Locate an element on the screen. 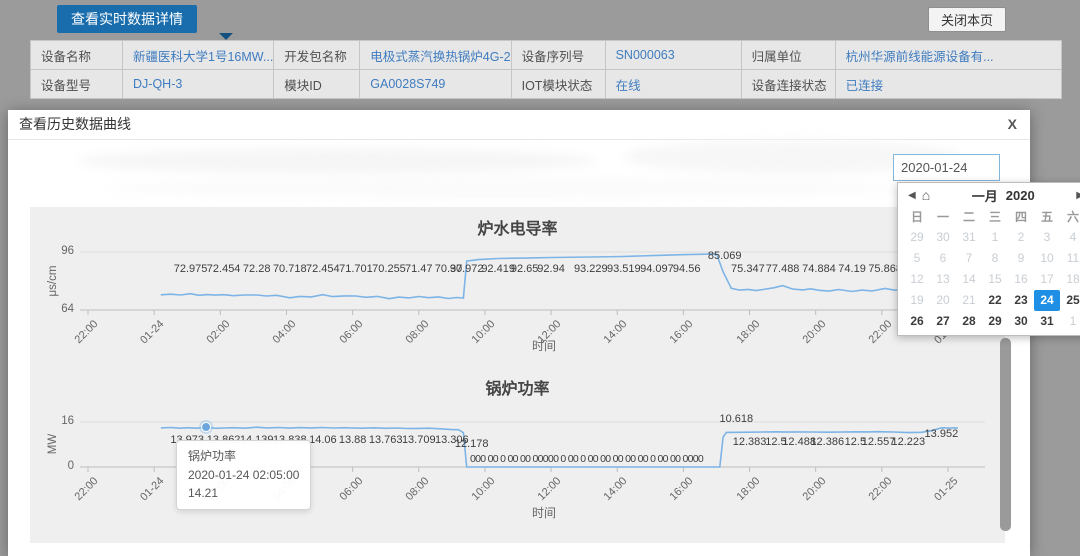 This screenshot has height=556, width=1080. modal-scrollbar-thumb is located at coordinates (1005, 434).